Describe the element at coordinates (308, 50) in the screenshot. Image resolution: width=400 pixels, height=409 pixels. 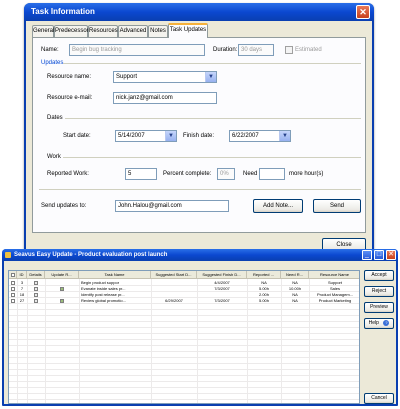
I see `estimated-label: Estimated` at that location.